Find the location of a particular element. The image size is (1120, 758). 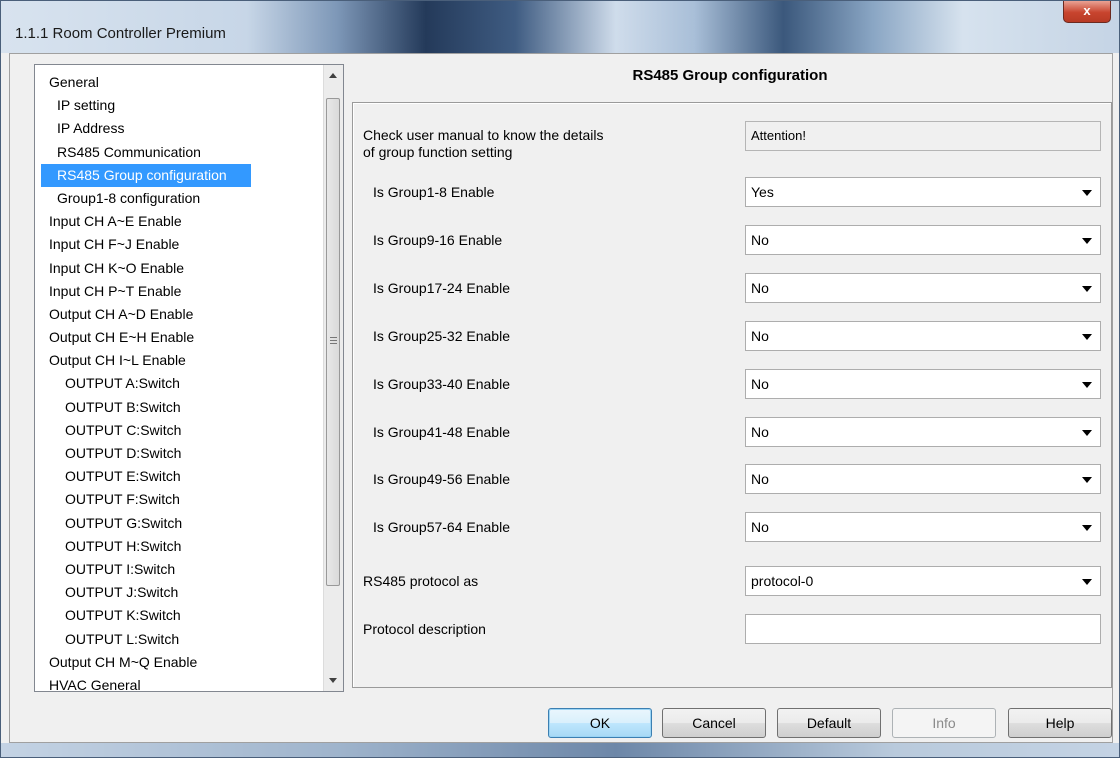

default-label: Default is located at coordinates (829, 723).